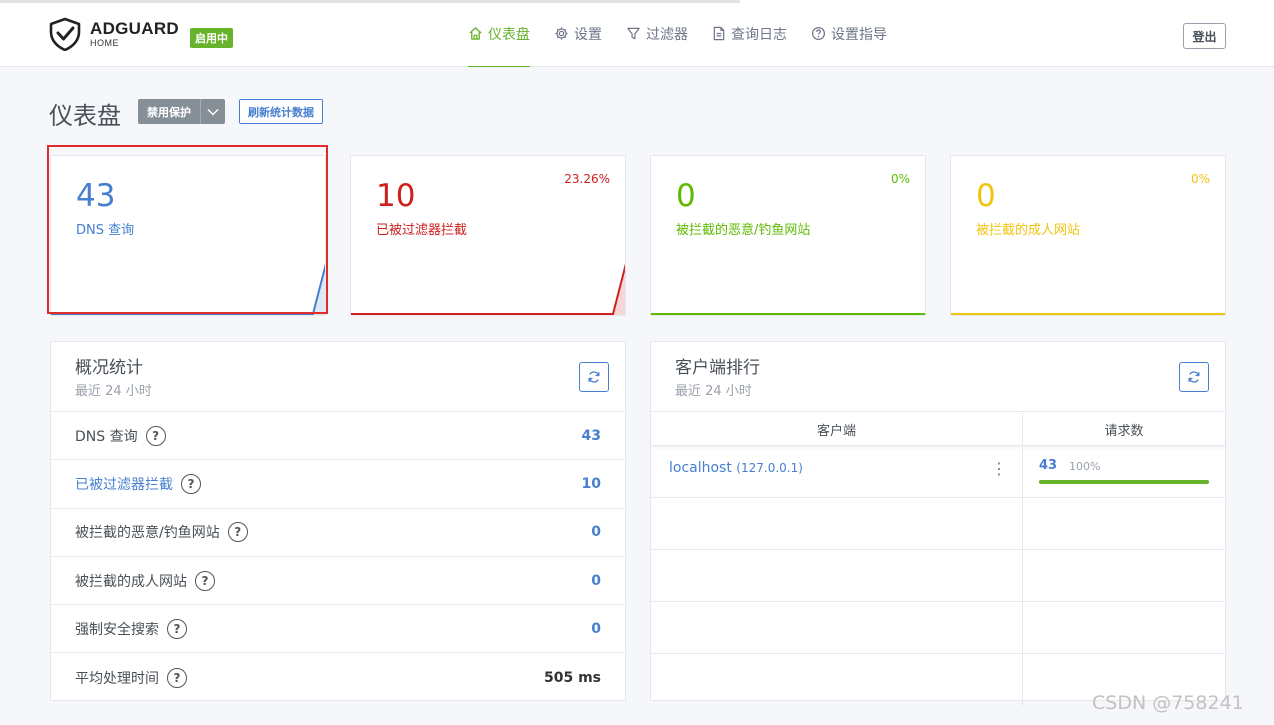  What do you see at coordinates (396, 196) in the screenshot?
I see `stat-value: 10` at bounding box center [396, 196].